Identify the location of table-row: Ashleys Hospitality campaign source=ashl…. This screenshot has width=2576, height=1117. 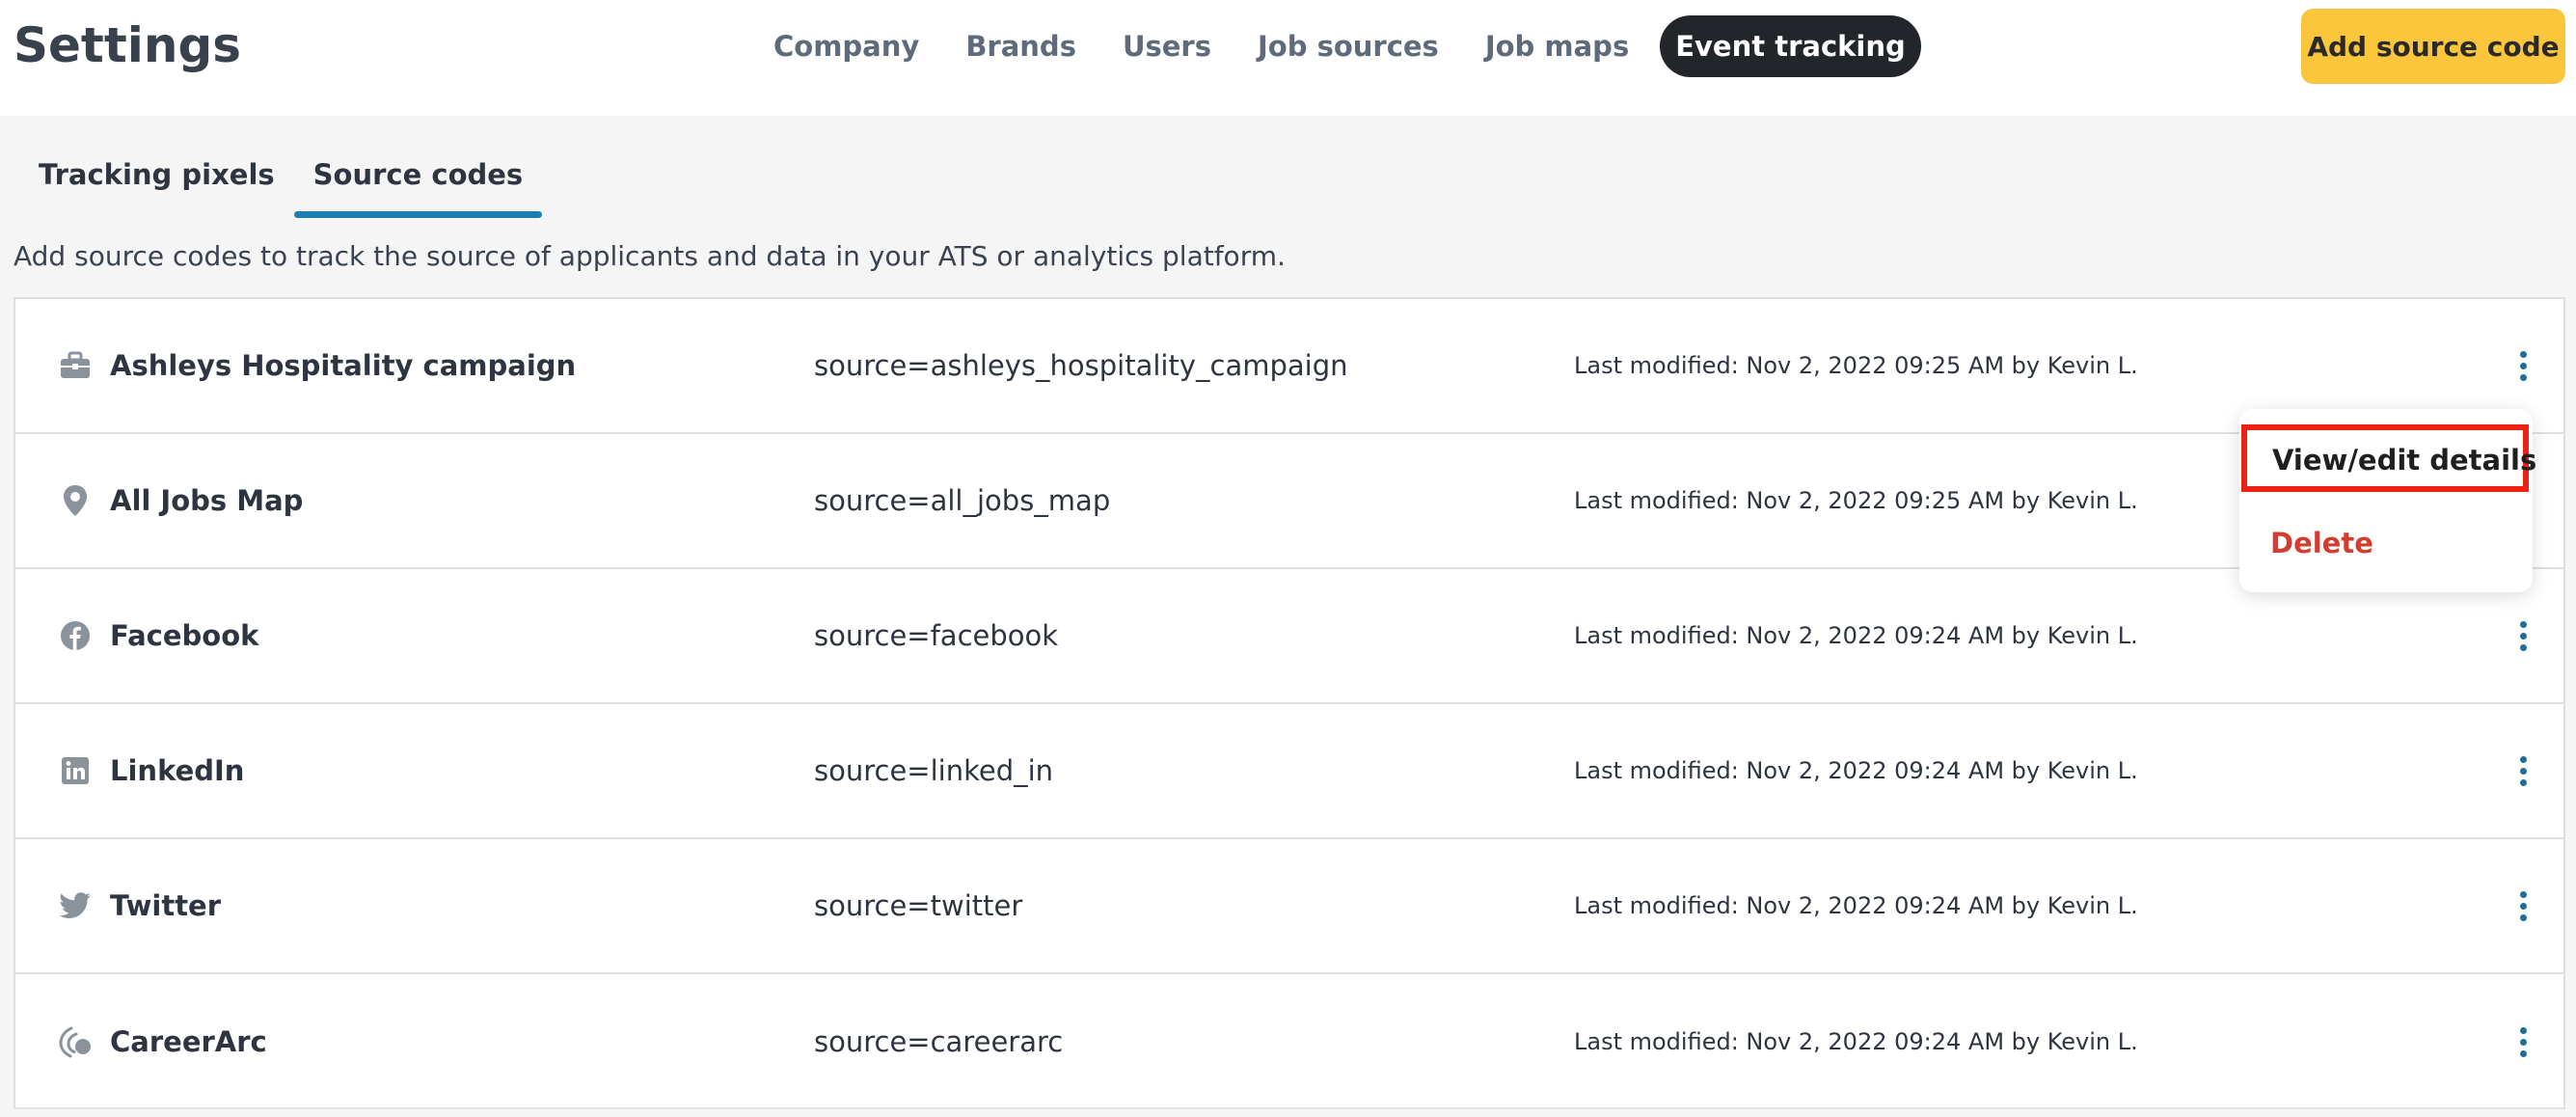
(1289, 366).